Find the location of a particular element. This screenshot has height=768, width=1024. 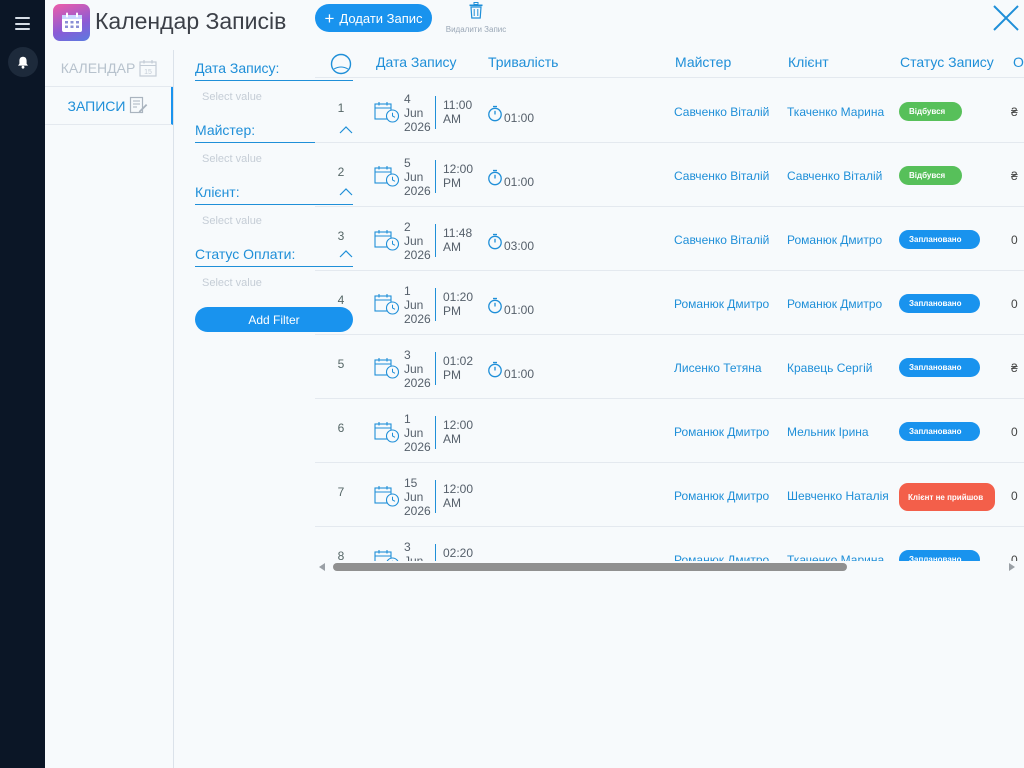

sidebar-item-records: ЗАПИСИ is located at coordinates (109, 106).